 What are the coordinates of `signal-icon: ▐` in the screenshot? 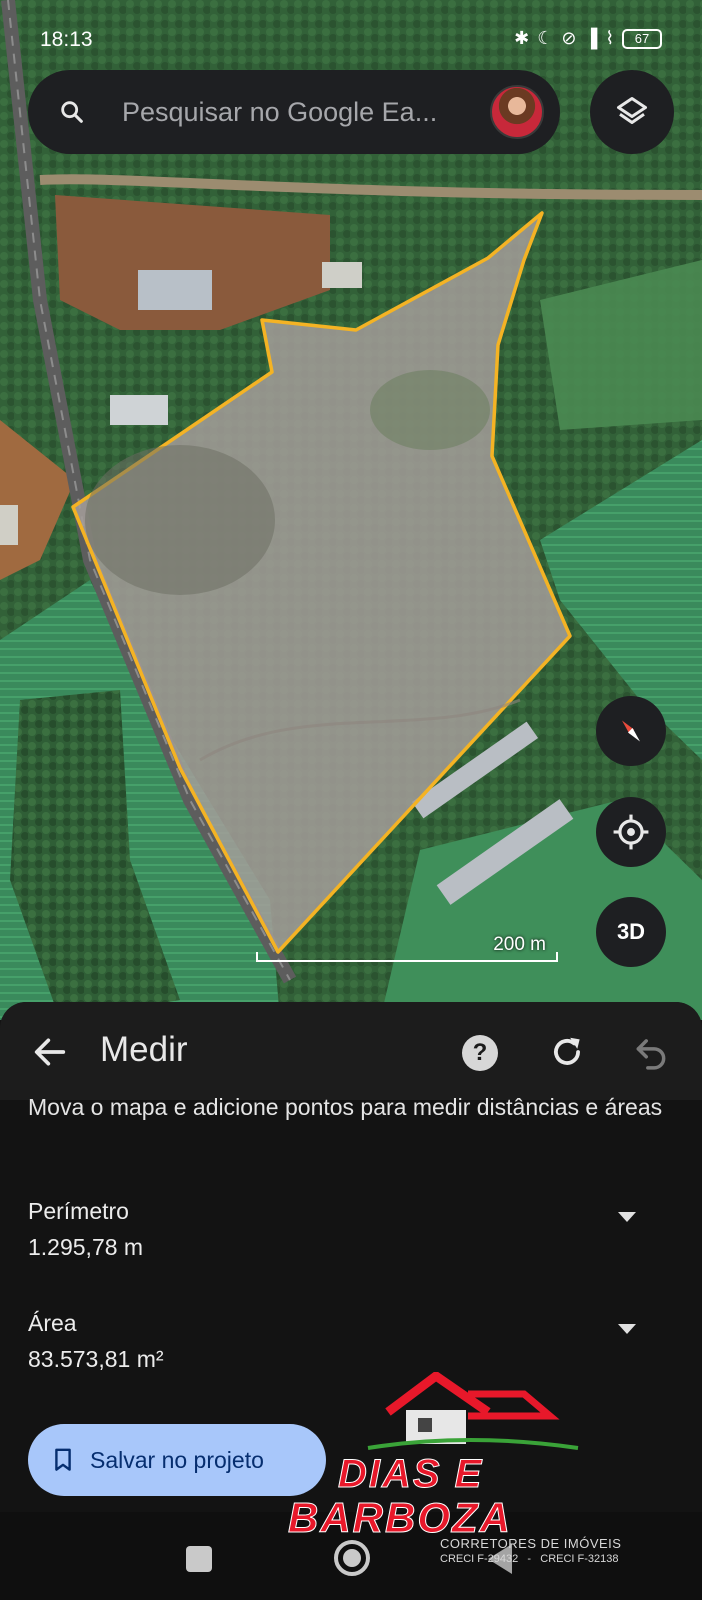 It's located at (591, 38).